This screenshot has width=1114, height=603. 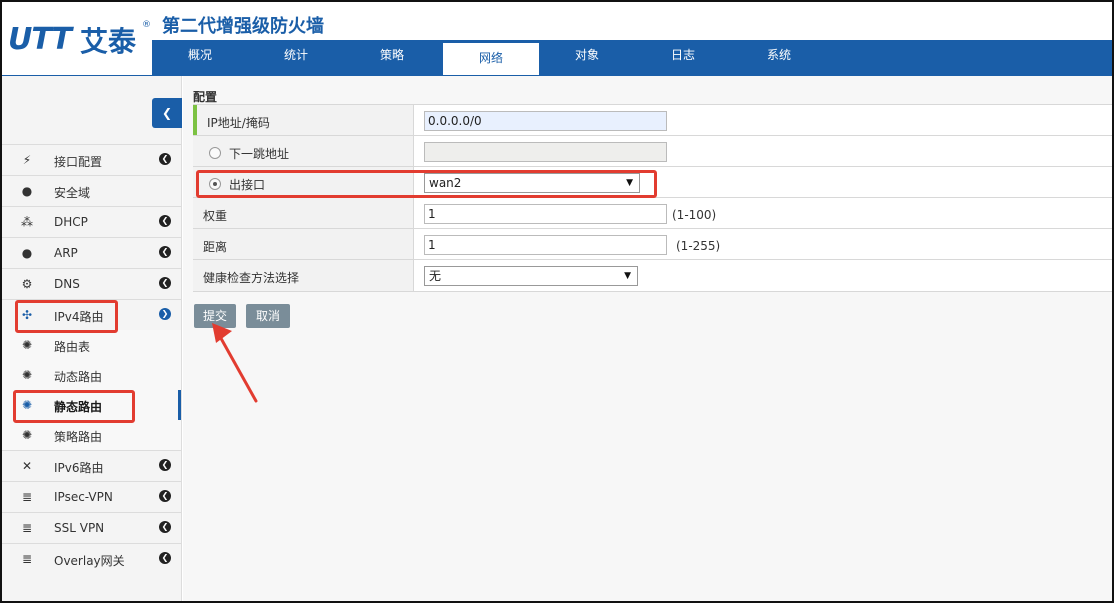 What do you see at coordinates (545, 152) in the screenshot?
I see `next-hop-input` at bounding box center [545, 152].